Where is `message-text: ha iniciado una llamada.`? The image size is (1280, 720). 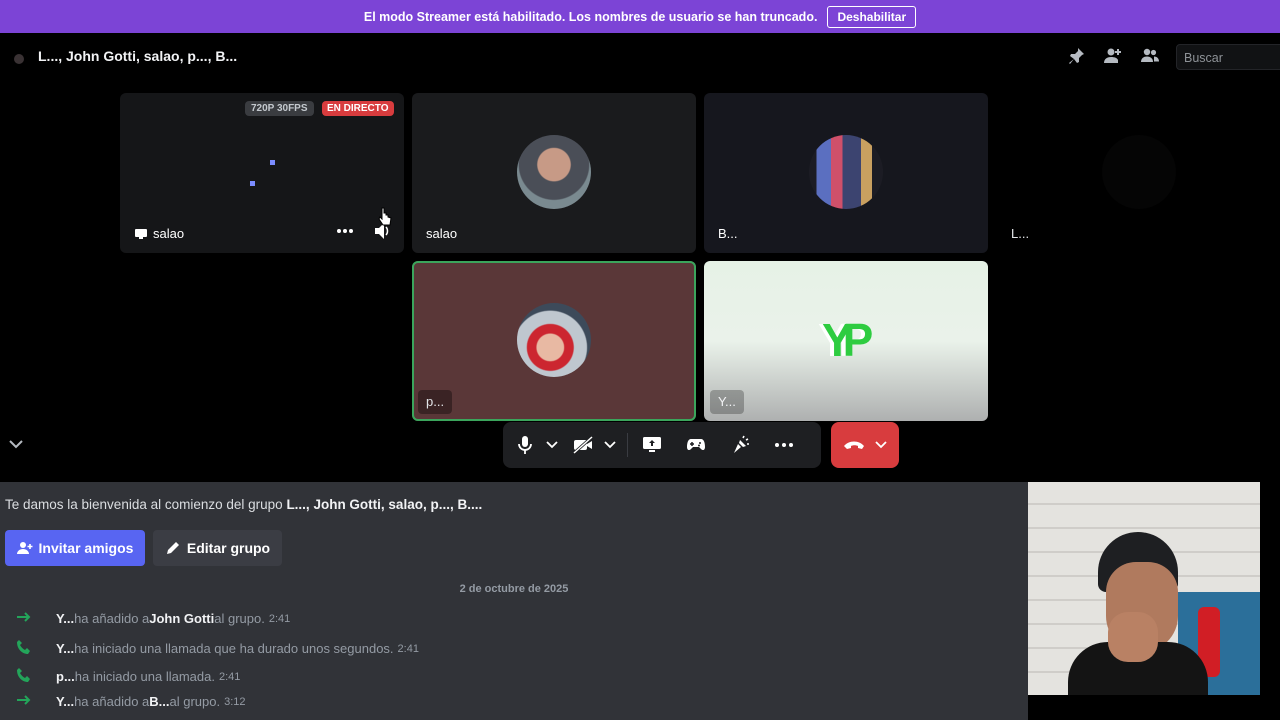 message-text: ha iniciado una llamada. is located at coordinates (144, 676).